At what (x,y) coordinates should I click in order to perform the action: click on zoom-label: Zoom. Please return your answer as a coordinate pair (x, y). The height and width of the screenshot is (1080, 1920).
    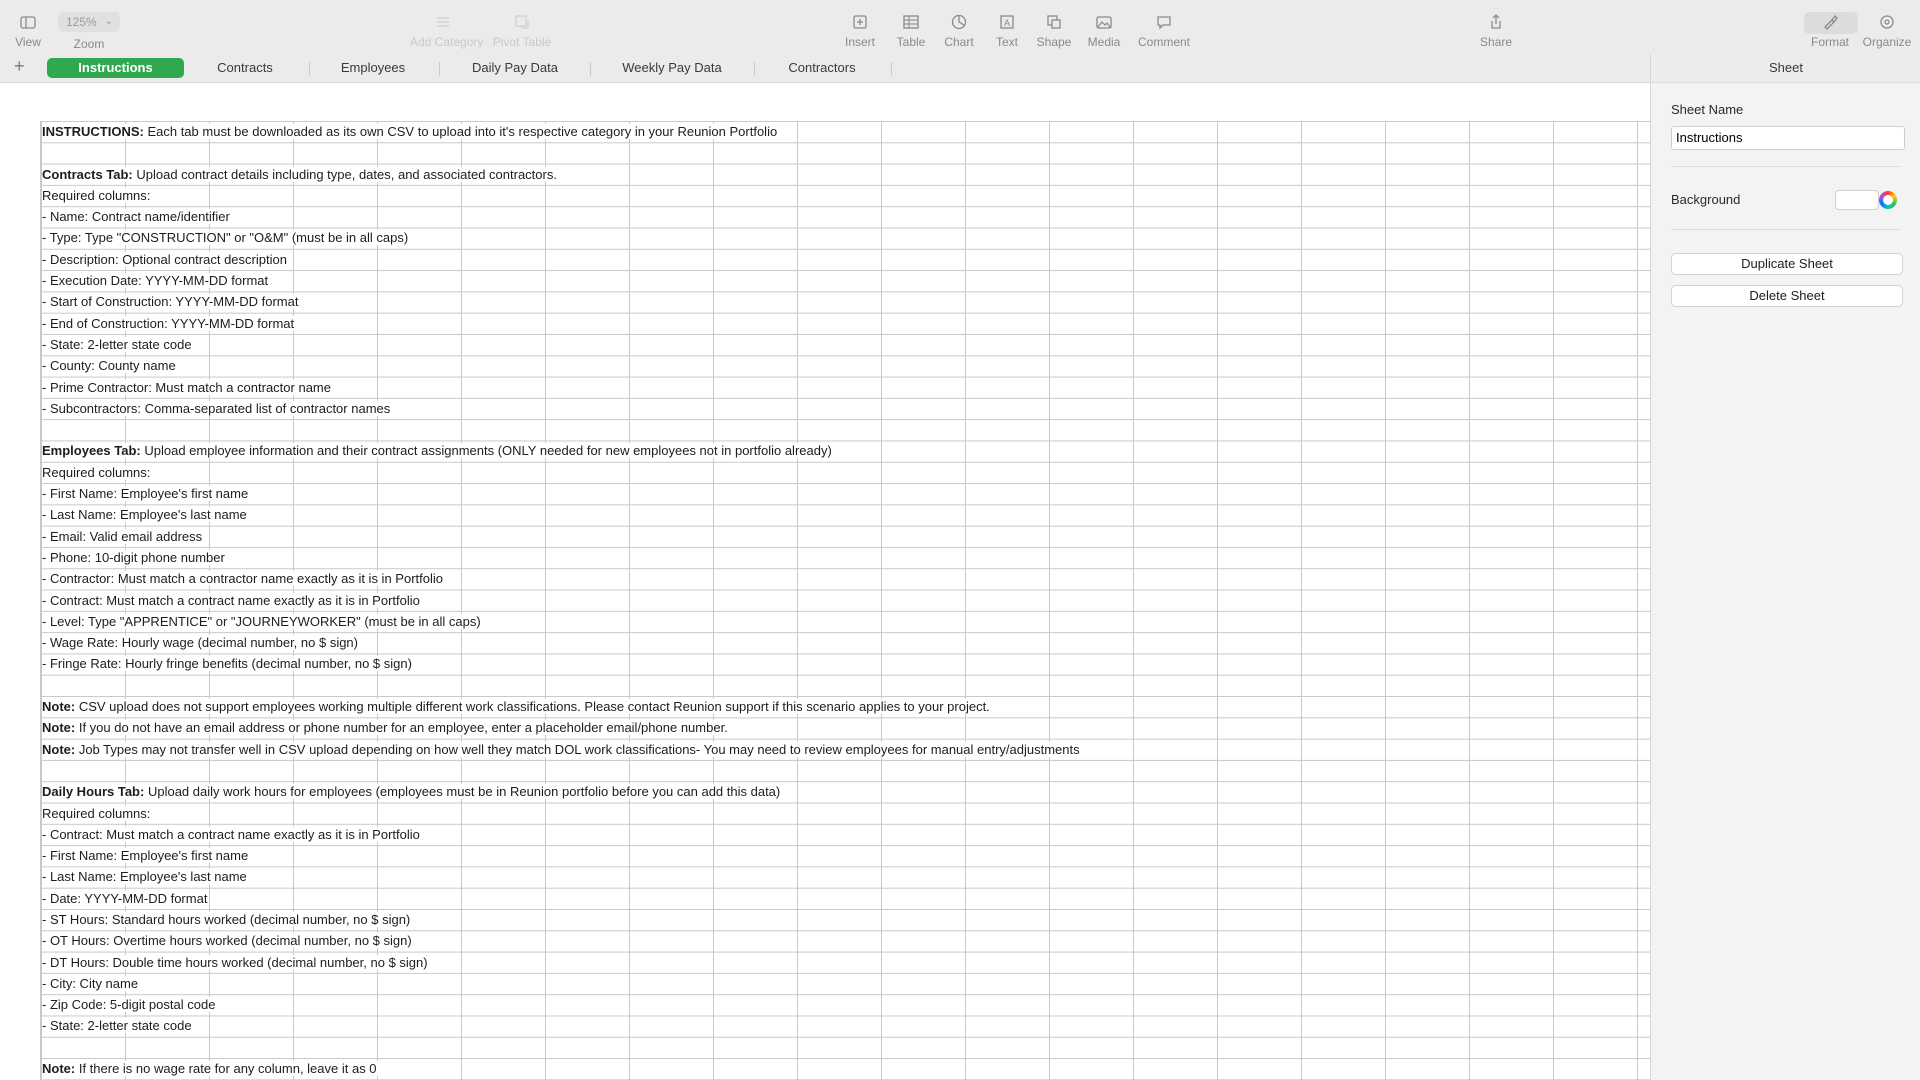
    Looking at the image, I should click on (89, 44).